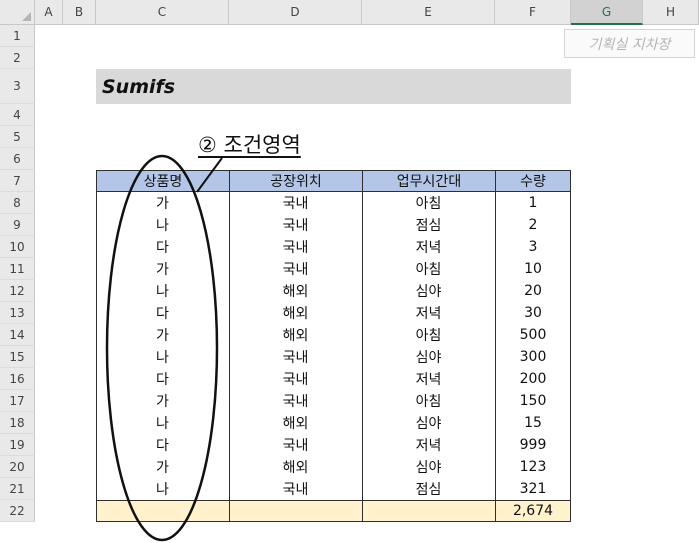 The image size is (699, 543). Describe the element at coordinates (533, 445) in the screenshot. I see `cell-quantity: 999` at that location.